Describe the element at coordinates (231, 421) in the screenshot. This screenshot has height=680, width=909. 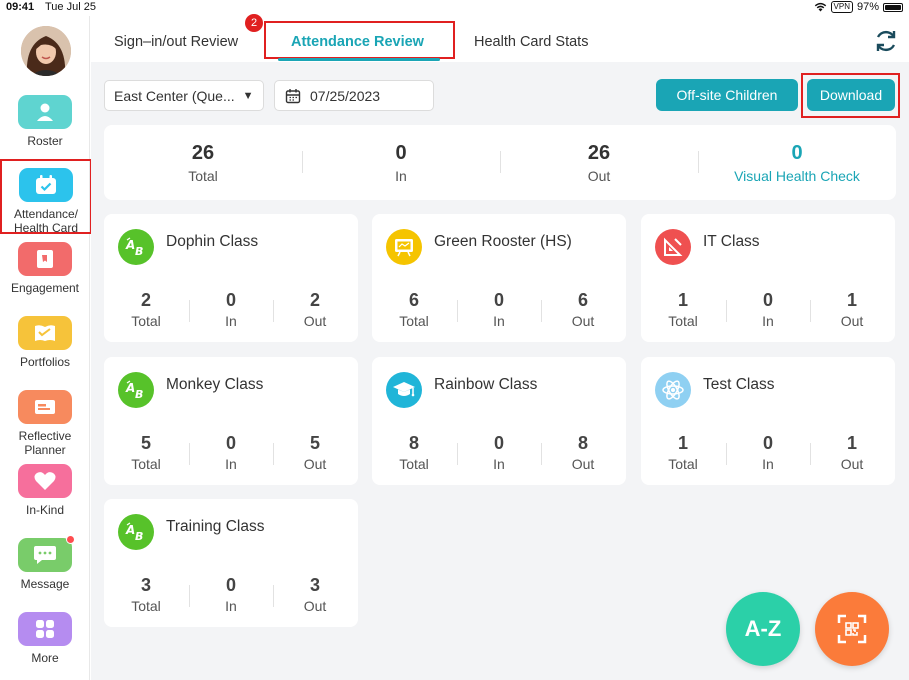
I see `class-card: A B Monkey Class 5 Total 0 In 5 Out` at that location.